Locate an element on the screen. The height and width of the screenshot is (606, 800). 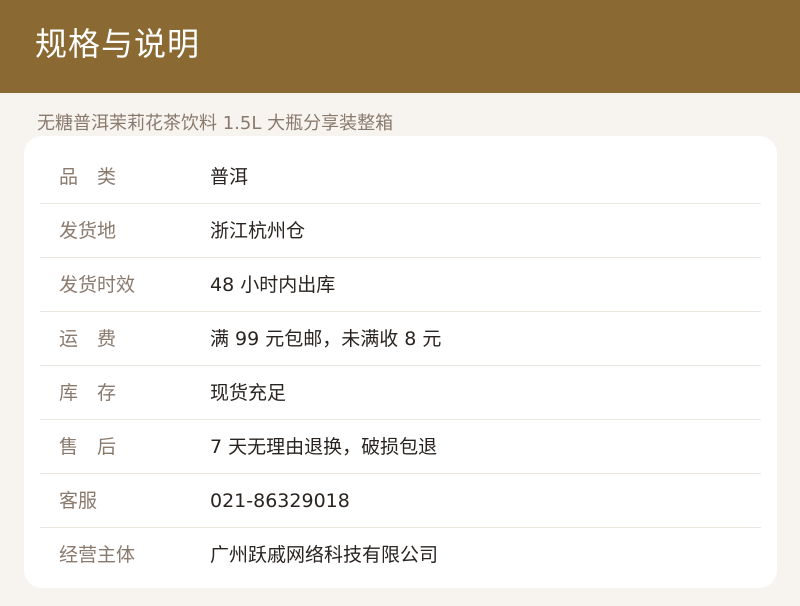
spec-row-operator: 经营主体 广州跃戚网络科技有限公司 is located at coordinates (400, 555).